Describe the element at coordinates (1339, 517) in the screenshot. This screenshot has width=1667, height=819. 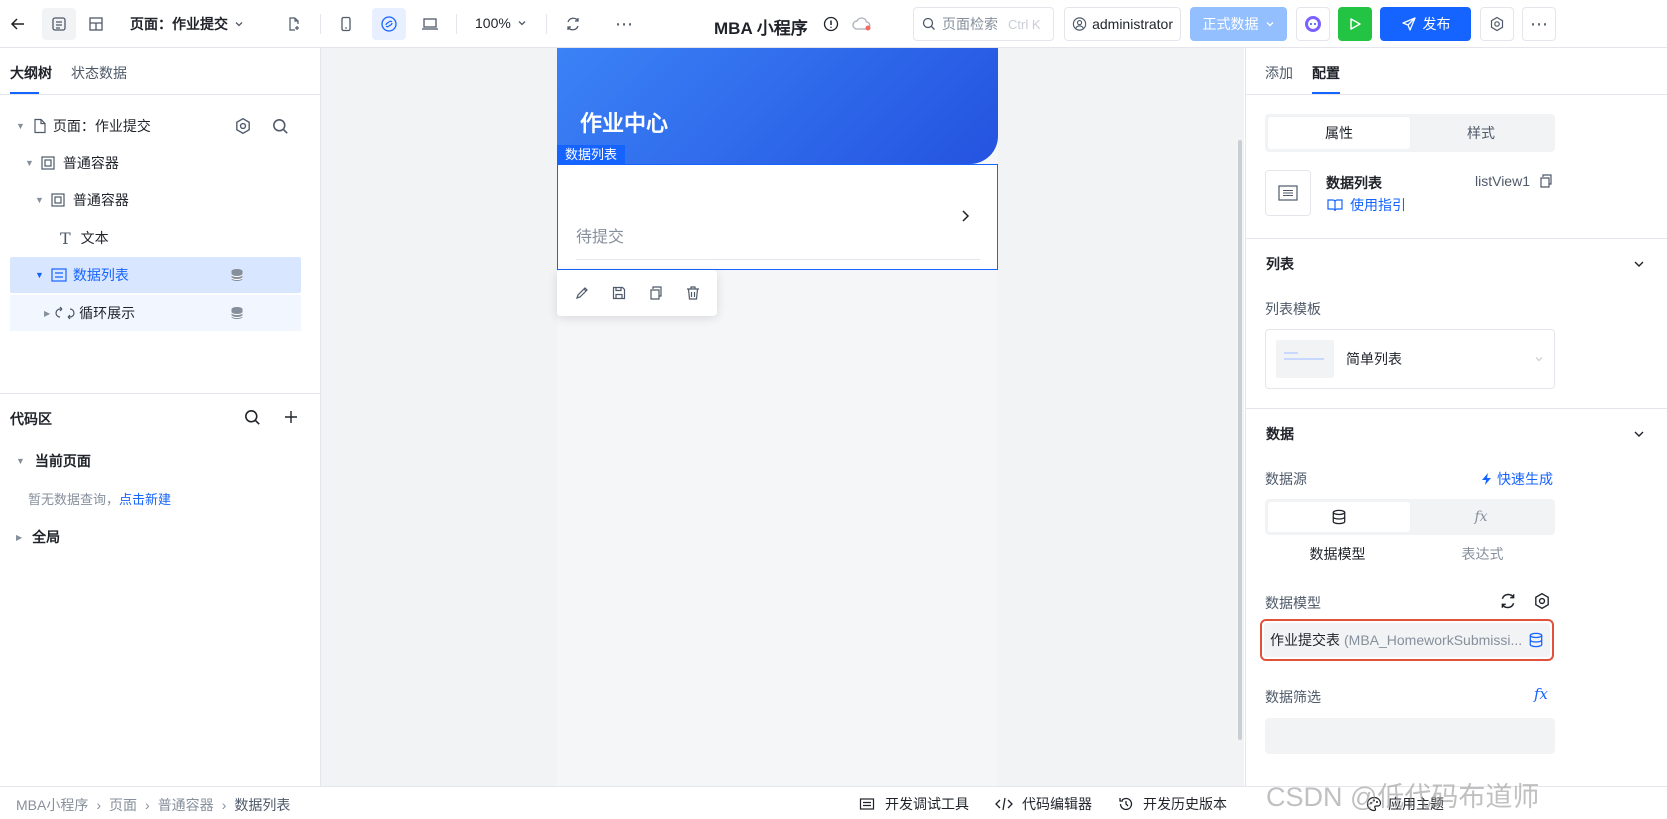
I see `source-model-option` at that location.